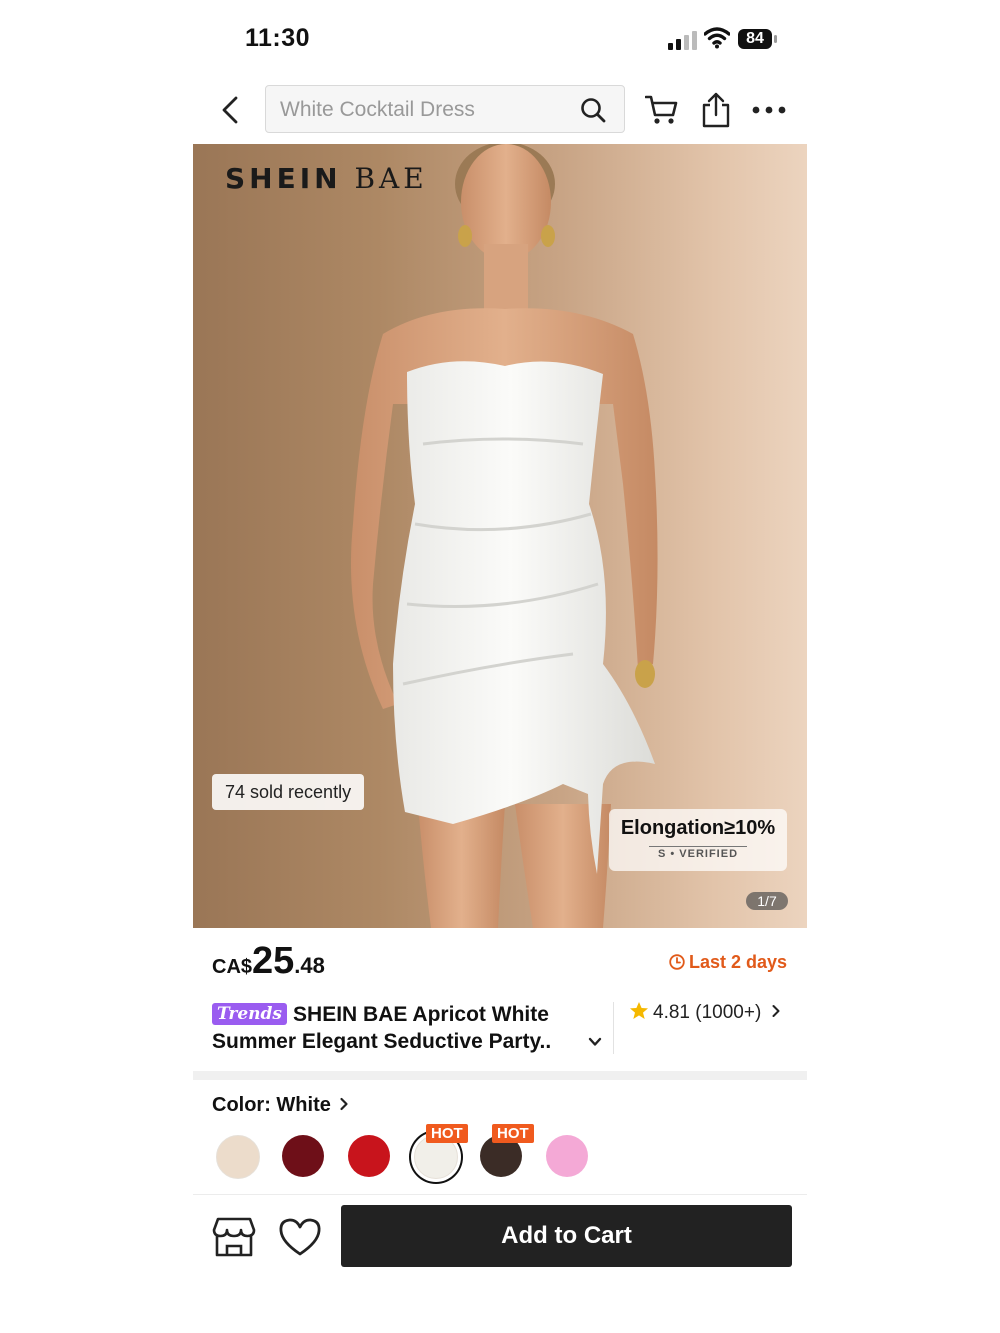  What do you see at coordinates (231, 110) in the screenshot?
I see `back-icon` at bounding box center [231, 110].